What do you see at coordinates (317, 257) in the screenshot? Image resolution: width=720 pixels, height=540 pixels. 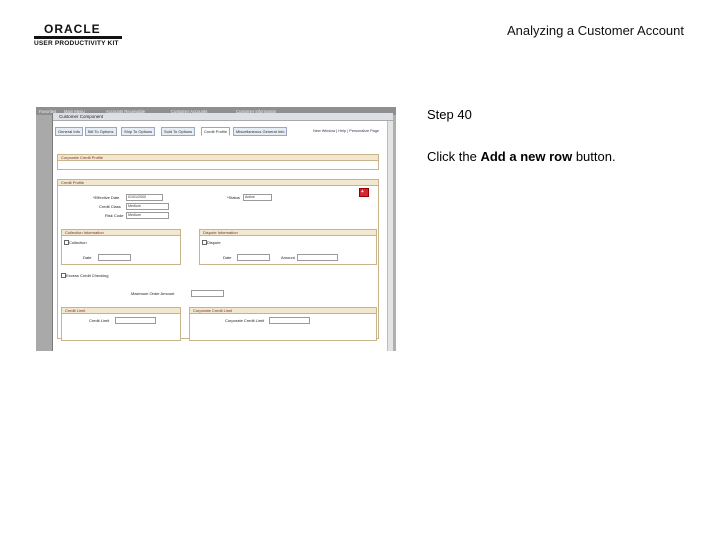 I see `dispute-amount-field` at bounding box center [317, 257].